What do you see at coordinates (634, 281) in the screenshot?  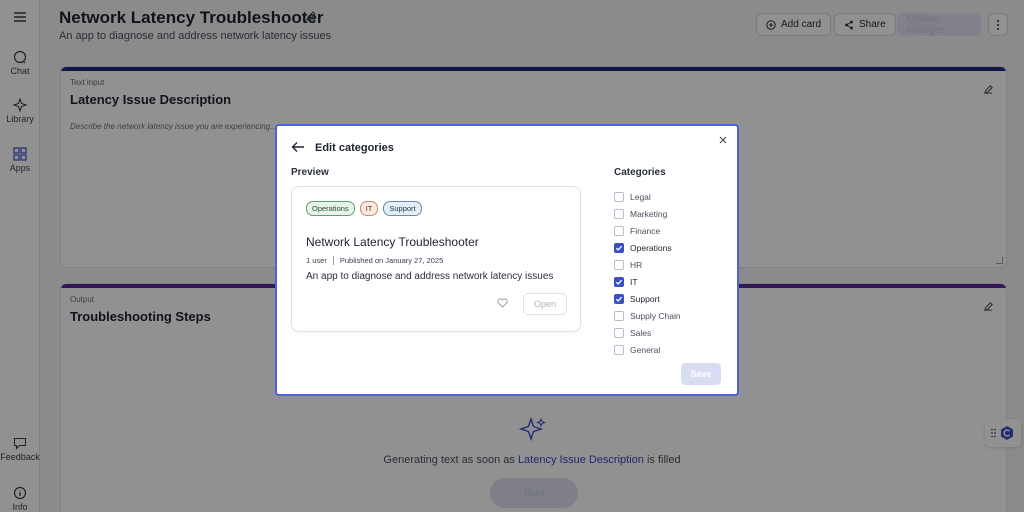 I see `category-label: IT` at bounding box center [634, 281].